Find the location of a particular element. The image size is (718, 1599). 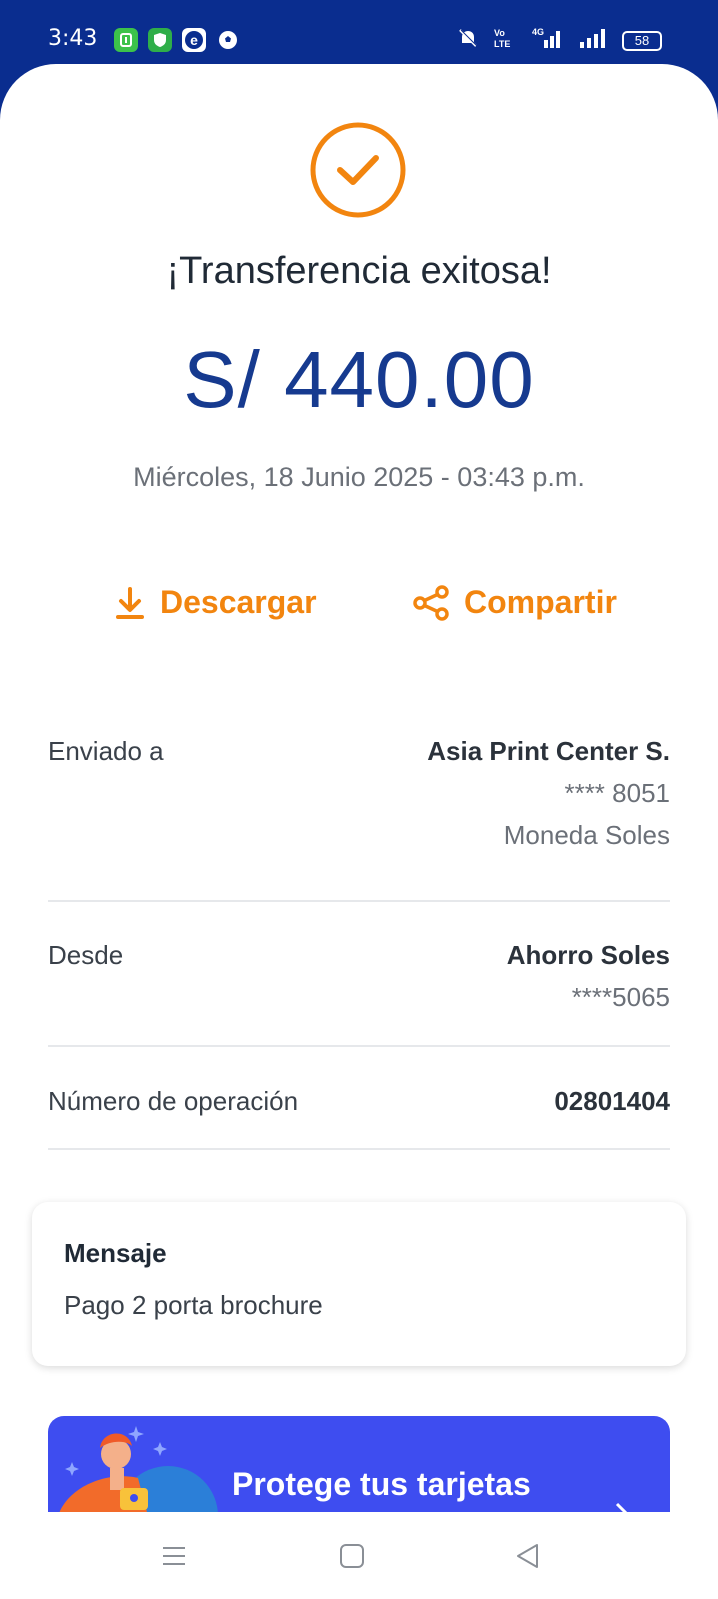

message-title: Mensaje is located at coordinates (115, 1253).